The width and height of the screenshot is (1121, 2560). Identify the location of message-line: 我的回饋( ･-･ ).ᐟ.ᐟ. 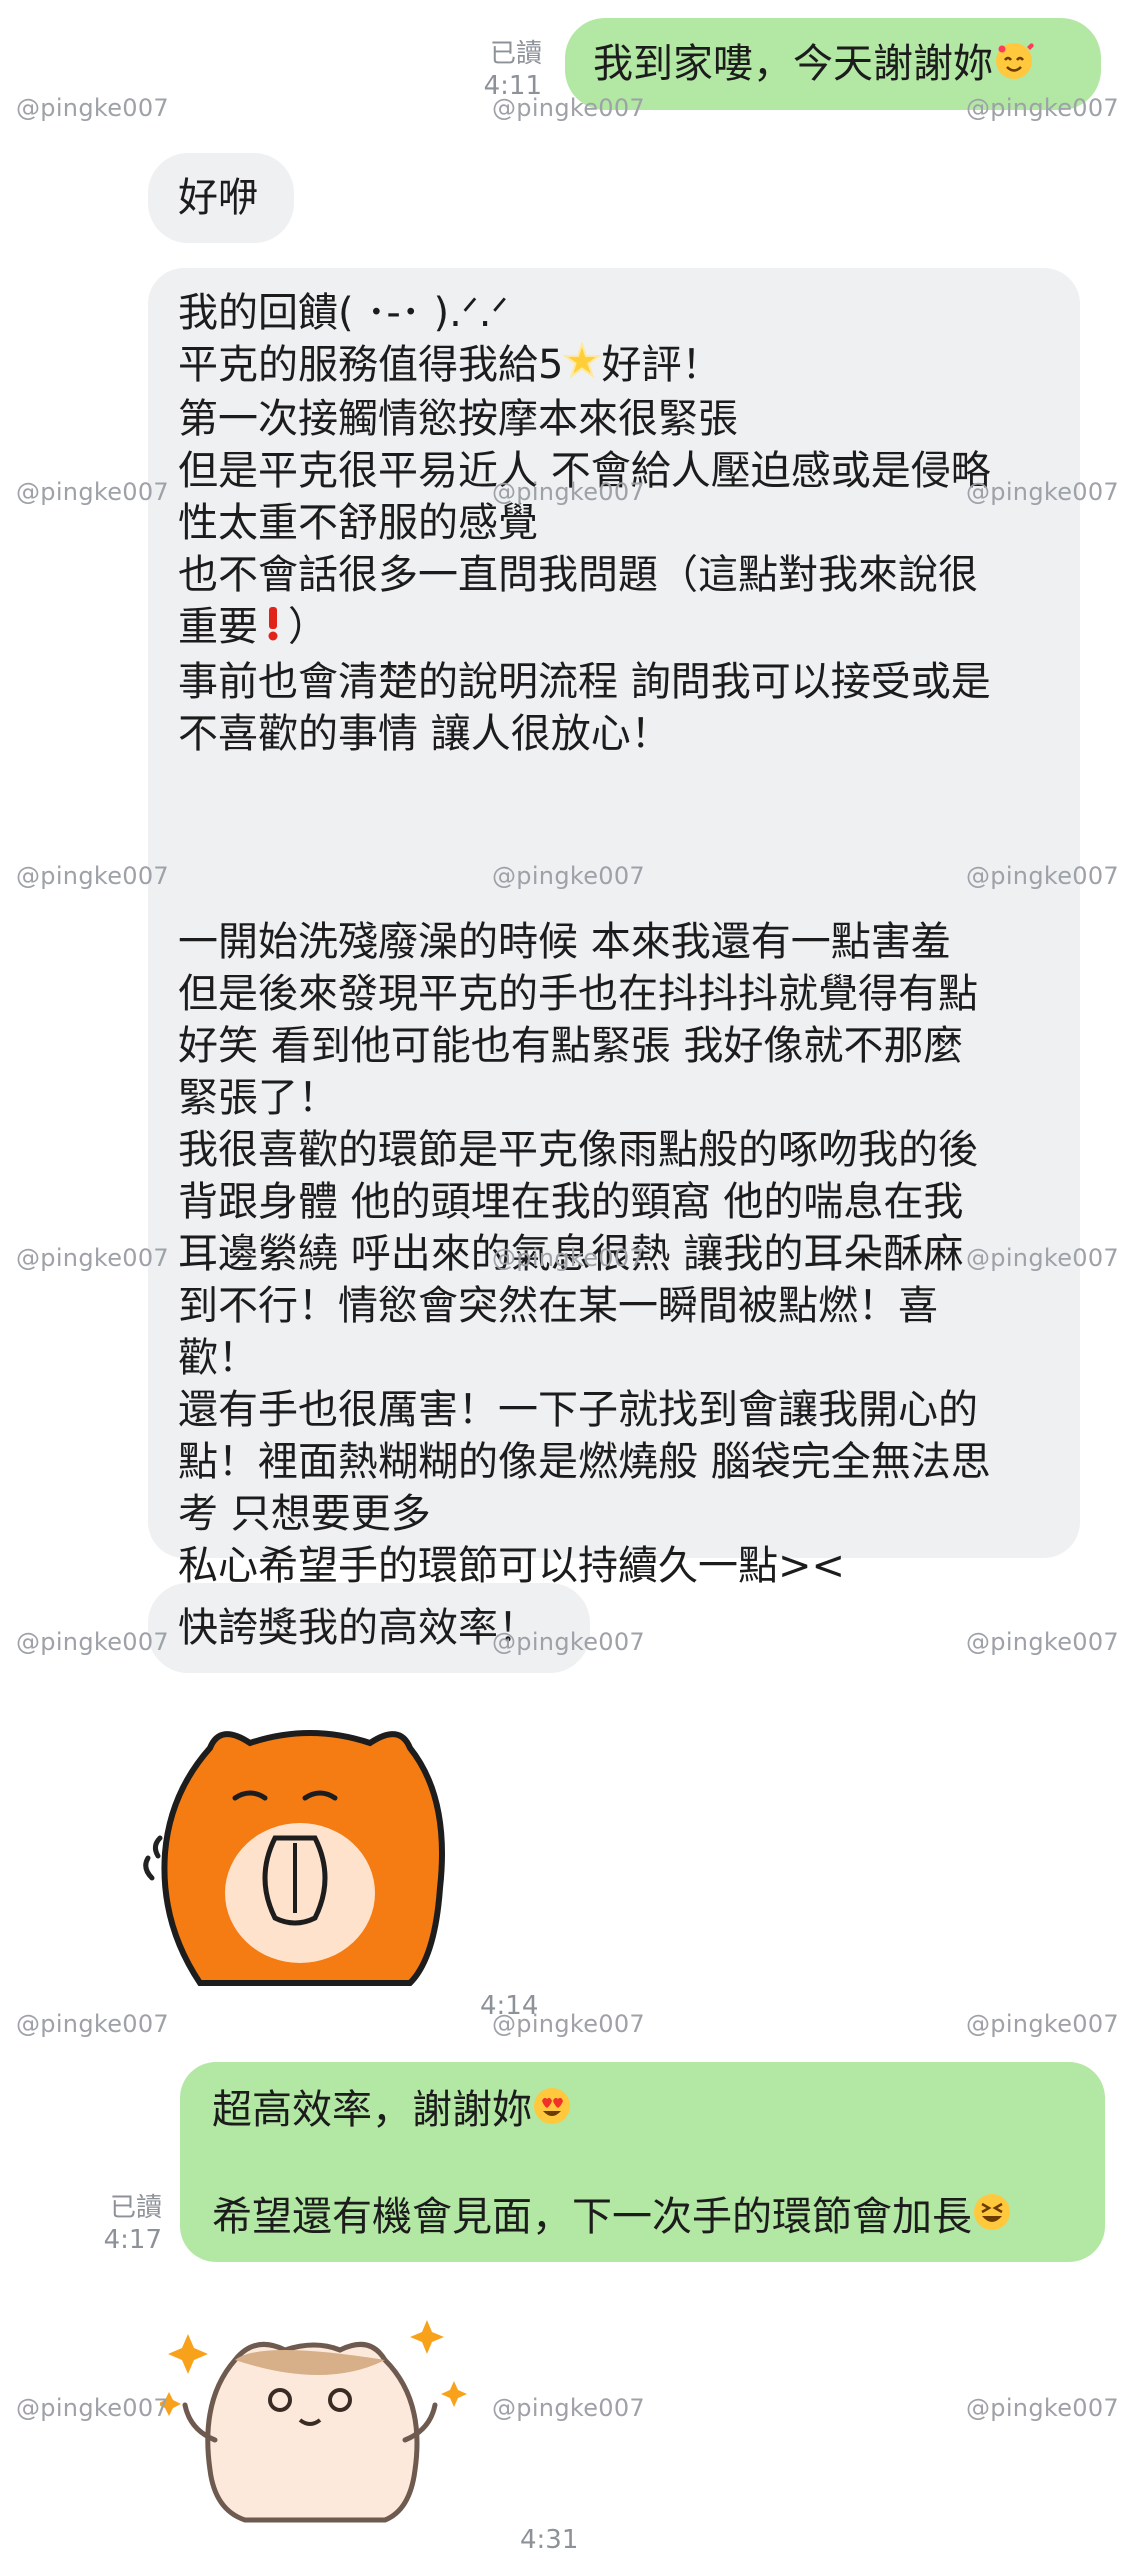
(343, 313).